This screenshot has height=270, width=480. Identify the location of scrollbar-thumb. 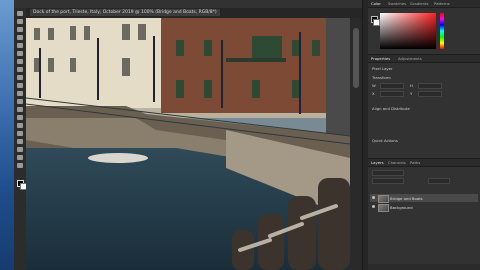
(356, 58).